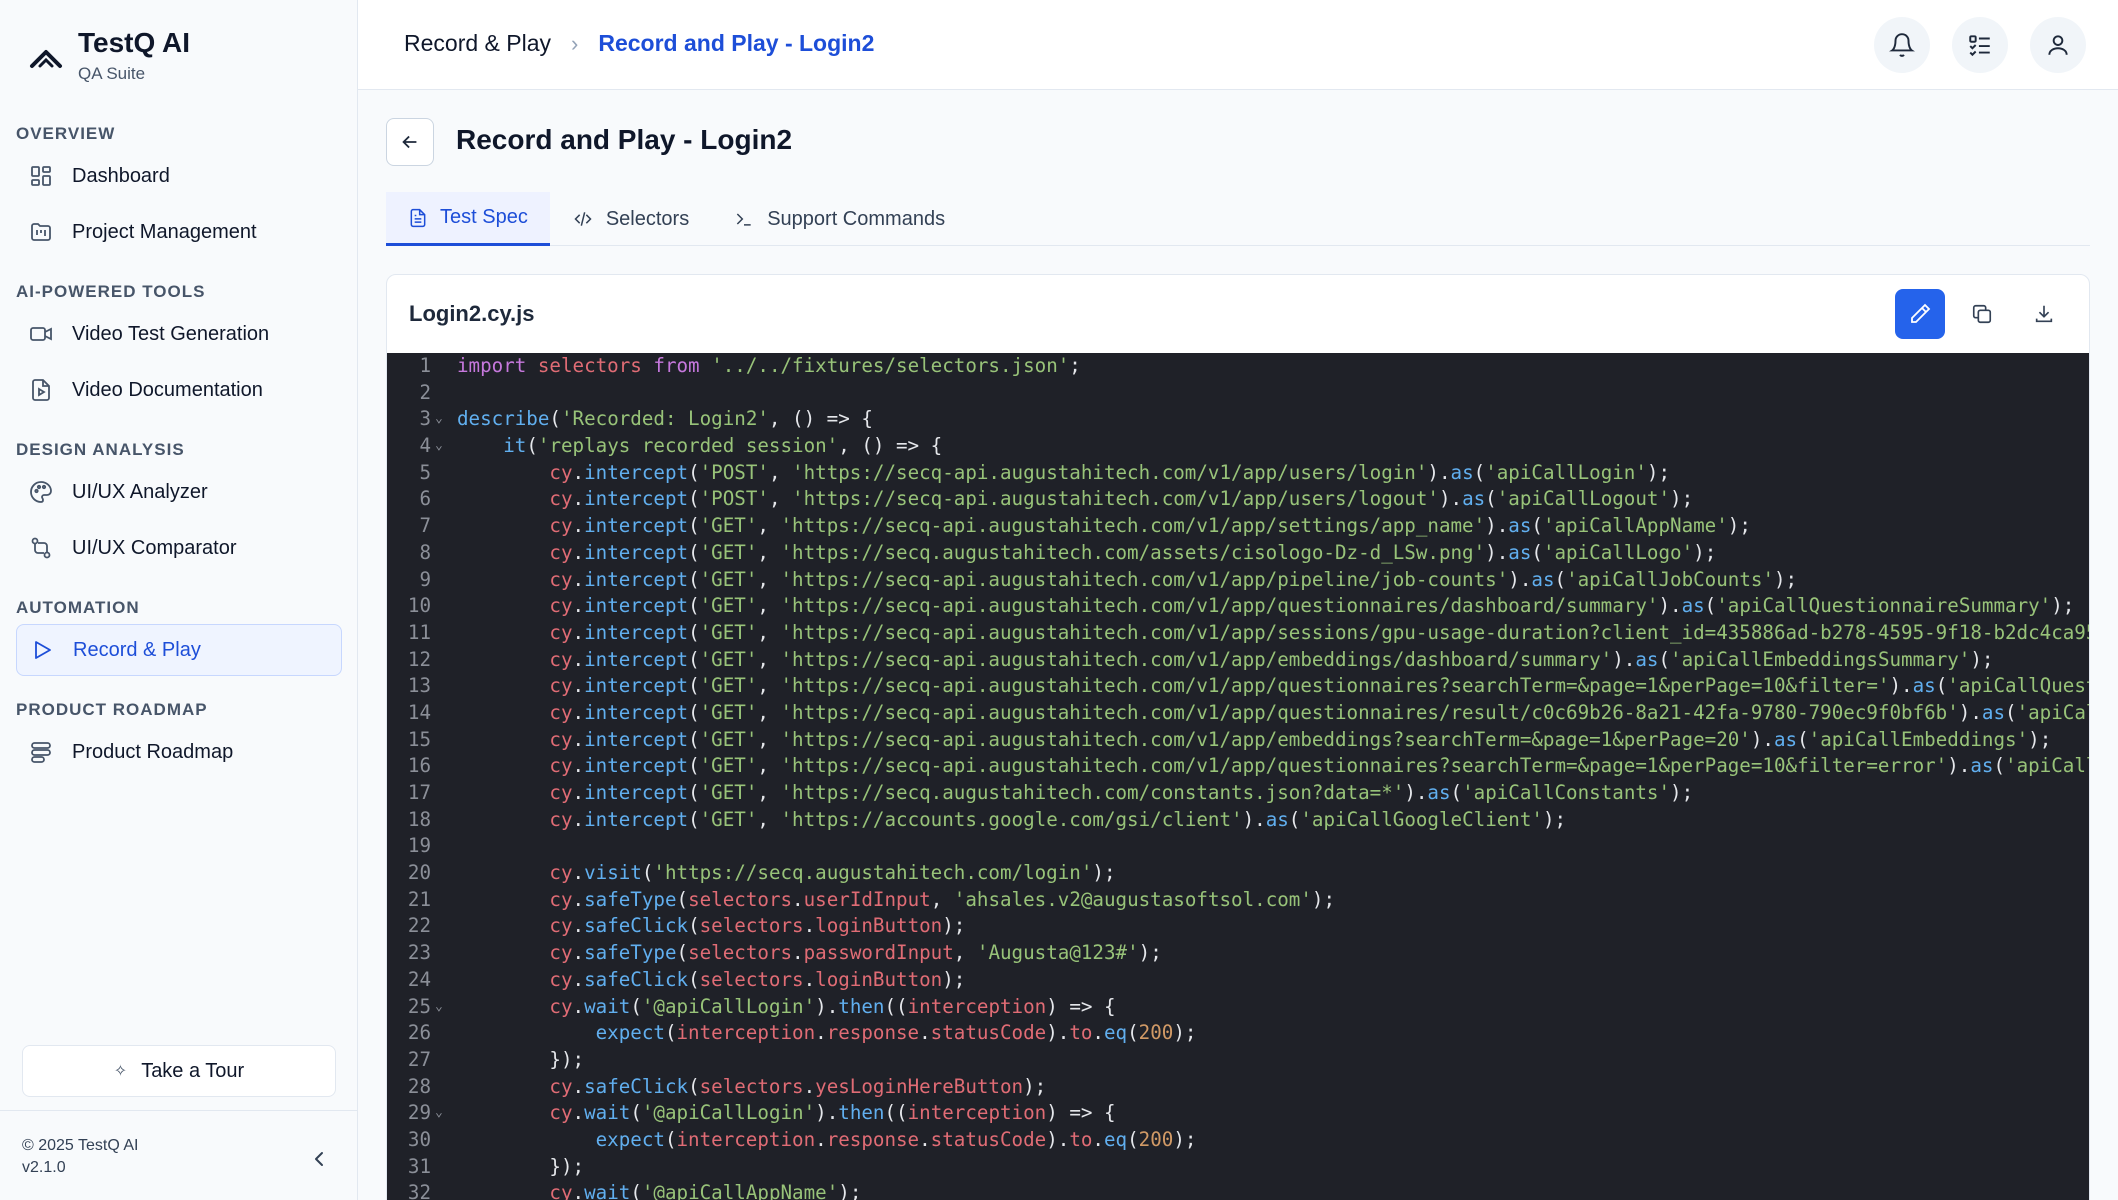 Image resolution: width=2118 pixels, height=1200 pixels. What do you see at coordinates (425, 392) in the screenshot?
I see `line-number: 2` at bounding box center [425, 392].